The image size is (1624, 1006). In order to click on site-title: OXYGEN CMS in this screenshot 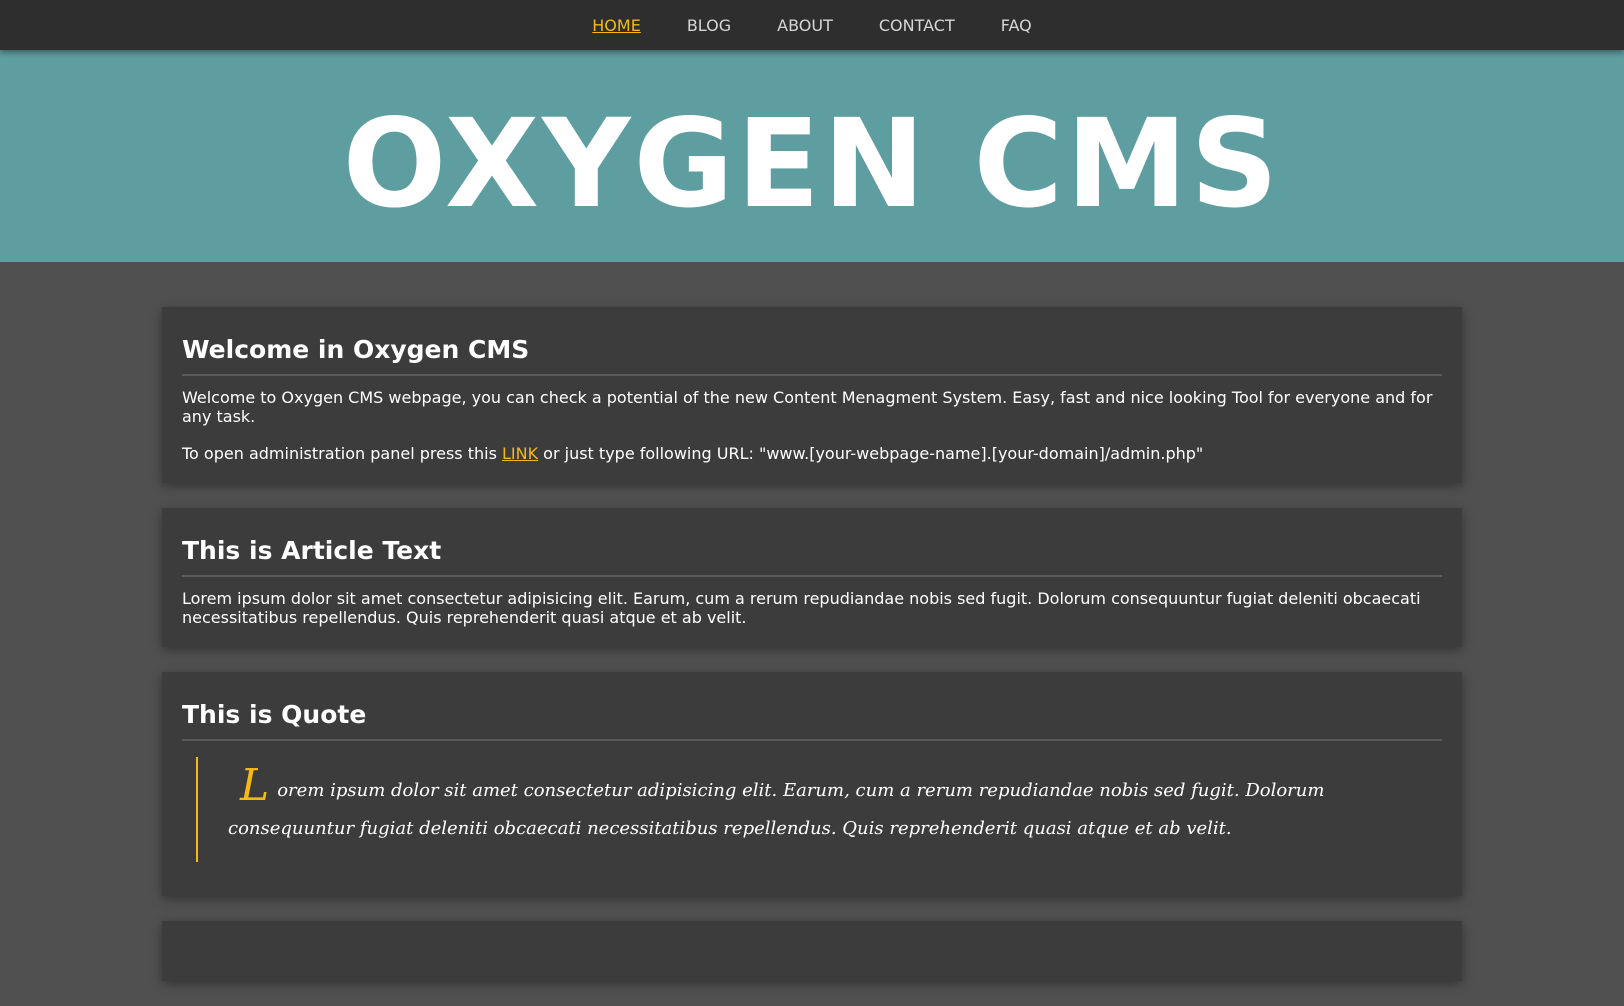, I will do `click(812, 164)`.